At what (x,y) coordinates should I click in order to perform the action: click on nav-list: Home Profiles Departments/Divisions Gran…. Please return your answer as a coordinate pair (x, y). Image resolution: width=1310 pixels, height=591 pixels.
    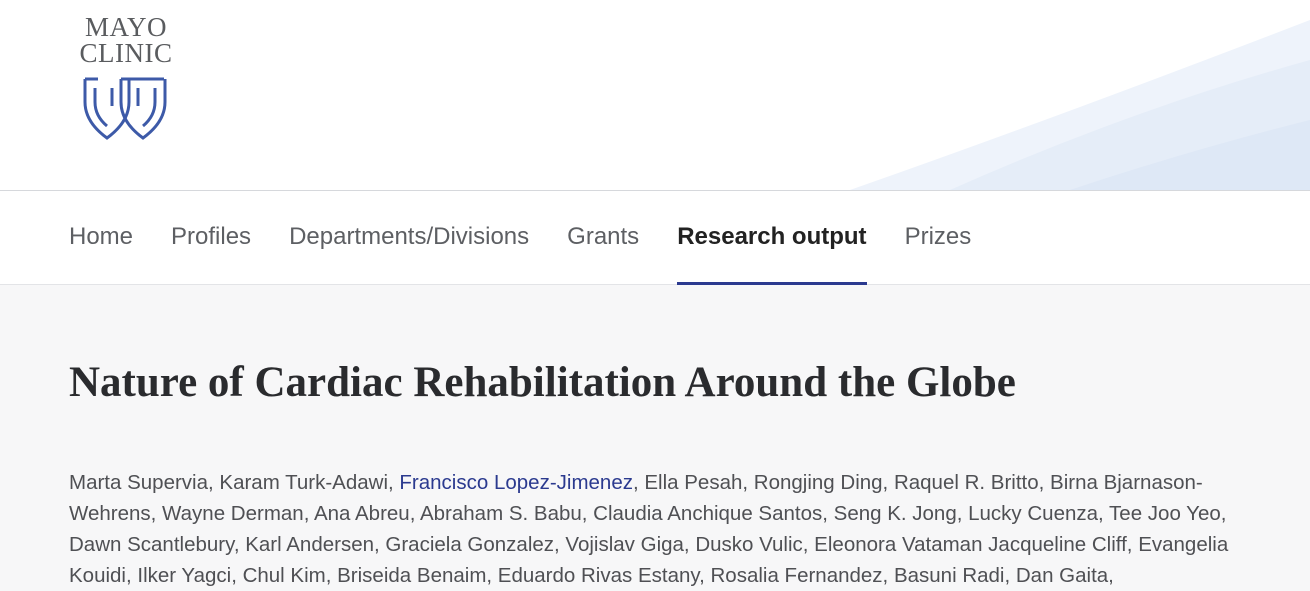
    Looking at the image, I should click on (539, 238).